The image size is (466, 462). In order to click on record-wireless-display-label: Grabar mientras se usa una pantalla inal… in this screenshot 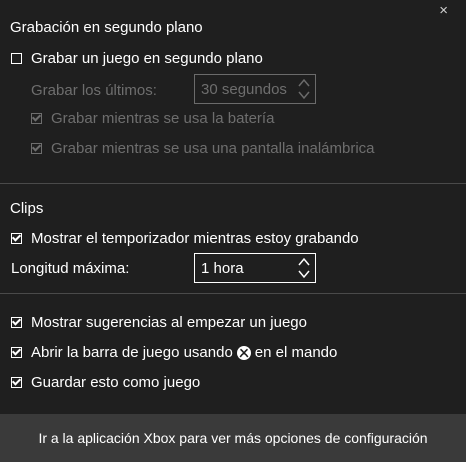, I will do `click(213, 148)`.